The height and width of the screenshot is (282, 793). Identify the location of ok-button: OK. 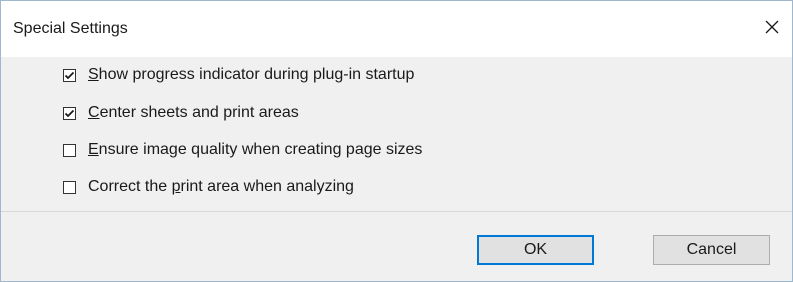
(535, 250).